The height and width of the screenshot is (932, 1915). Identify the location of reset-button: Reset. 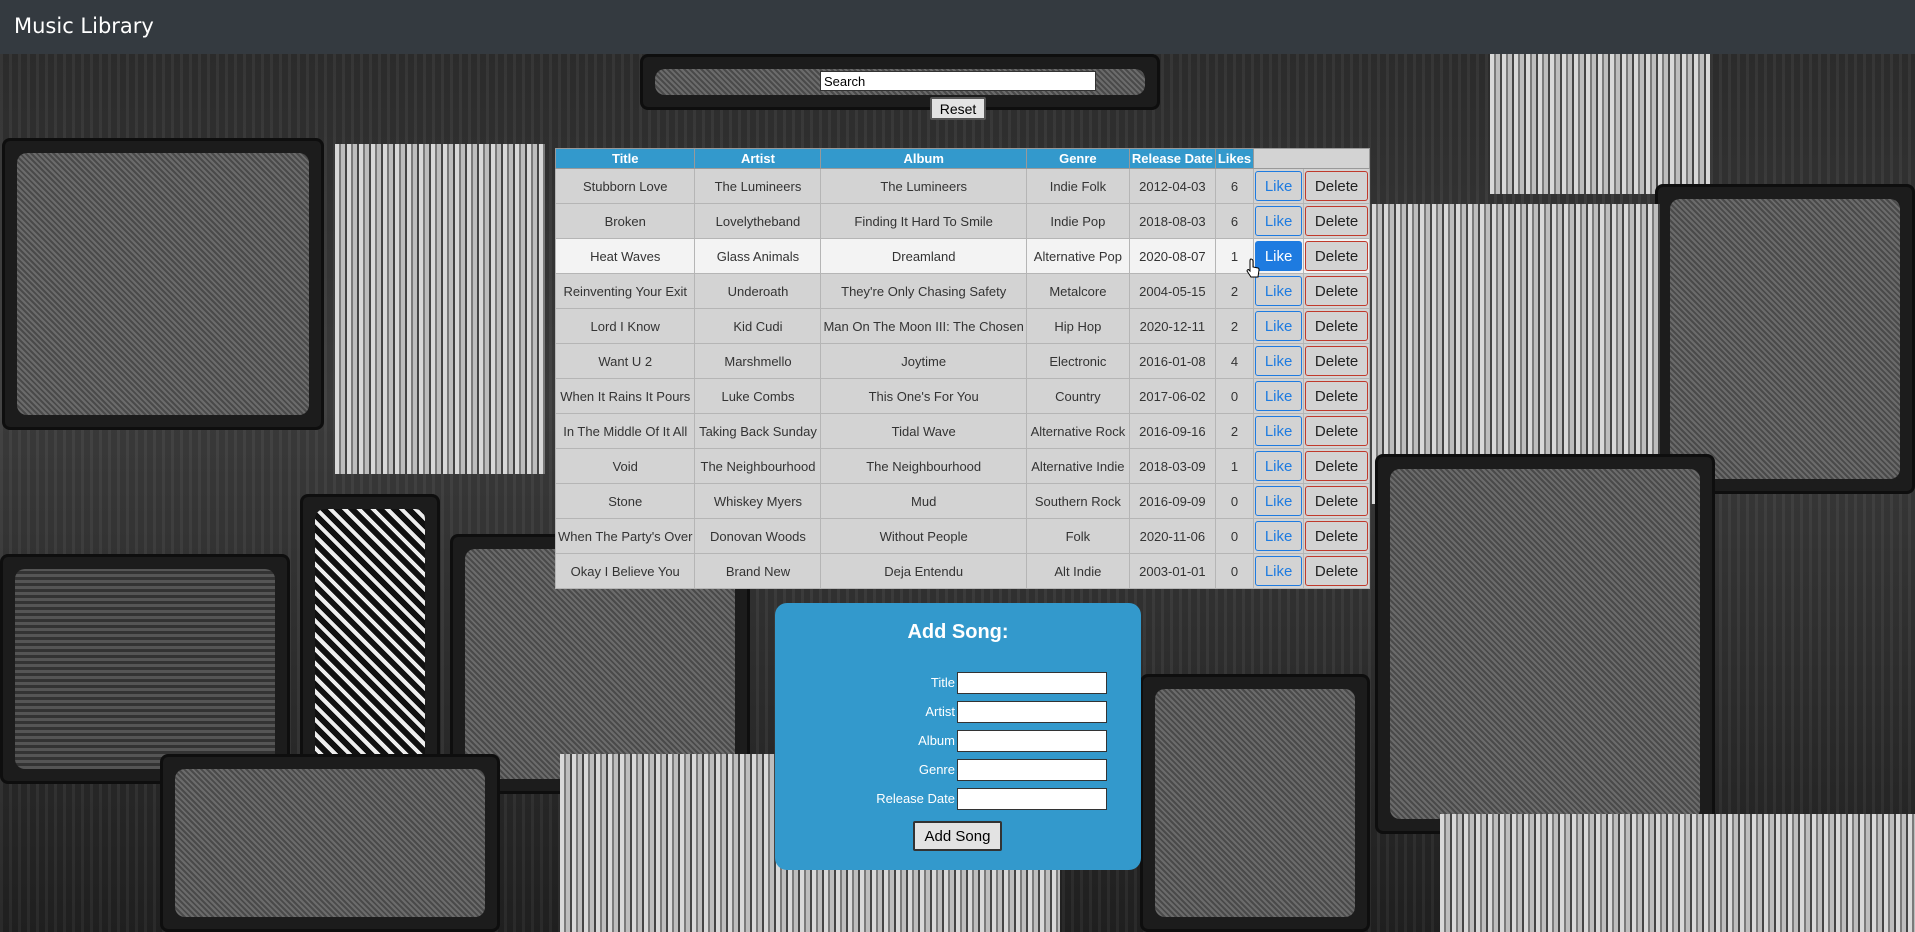
(958, 108).